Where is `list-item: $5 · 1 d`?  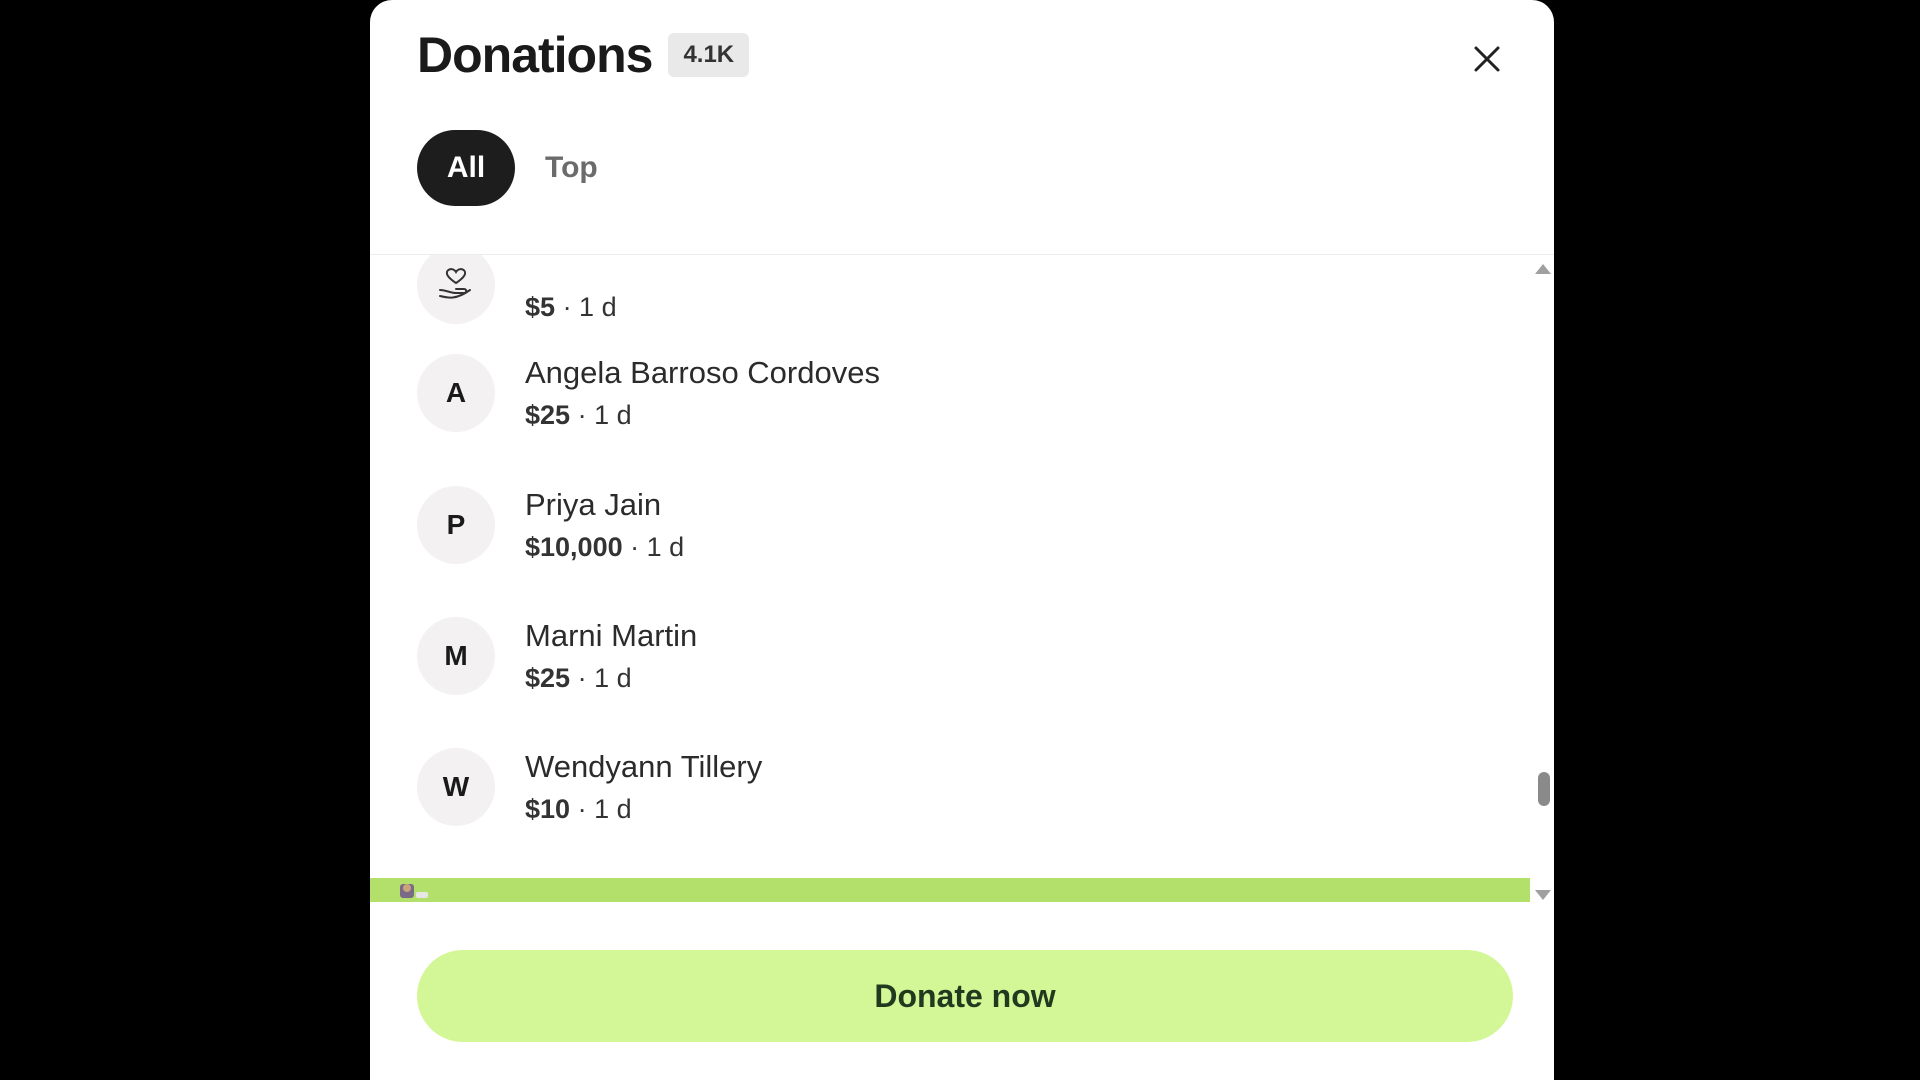 list-item: $5 · 1 d is located at coordinates (517, 295).